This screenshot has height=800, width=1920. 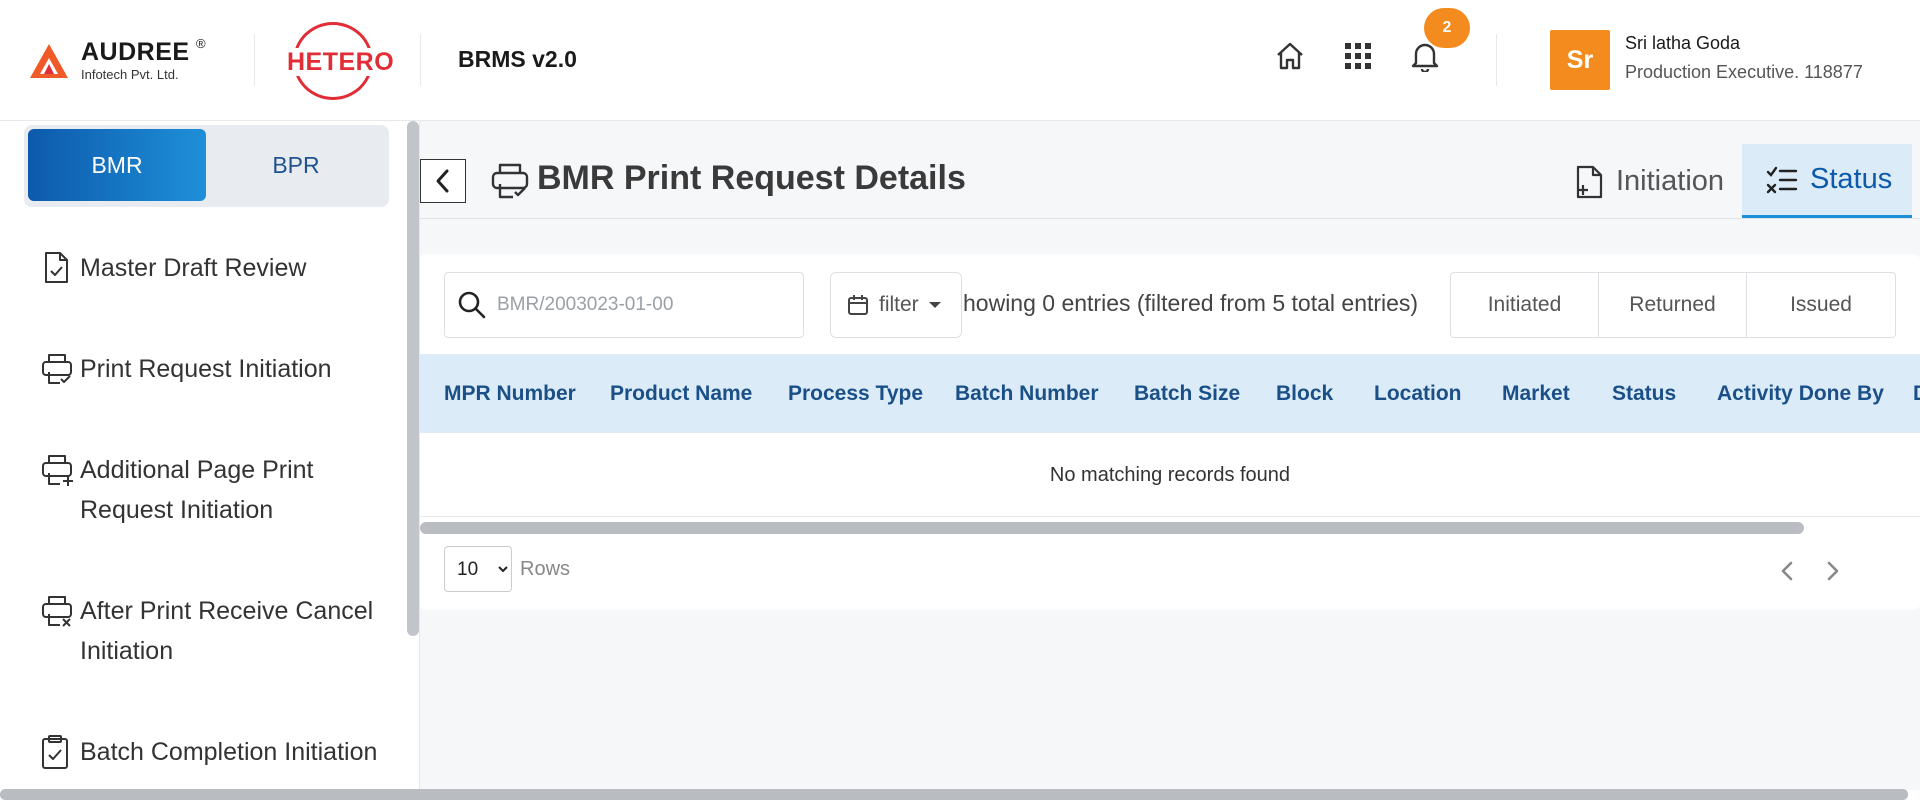 What do you see at coordinates (60, 470) in the screenshot?
I see `printer-plus-icon` at bounding box center [60, 470].